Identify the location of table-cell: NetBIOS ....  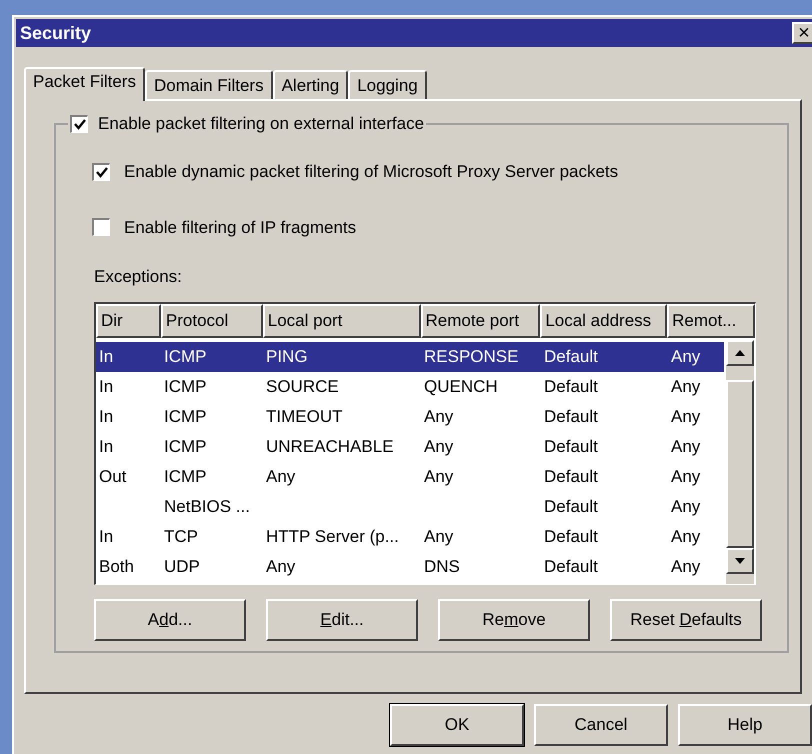
(207, 506).